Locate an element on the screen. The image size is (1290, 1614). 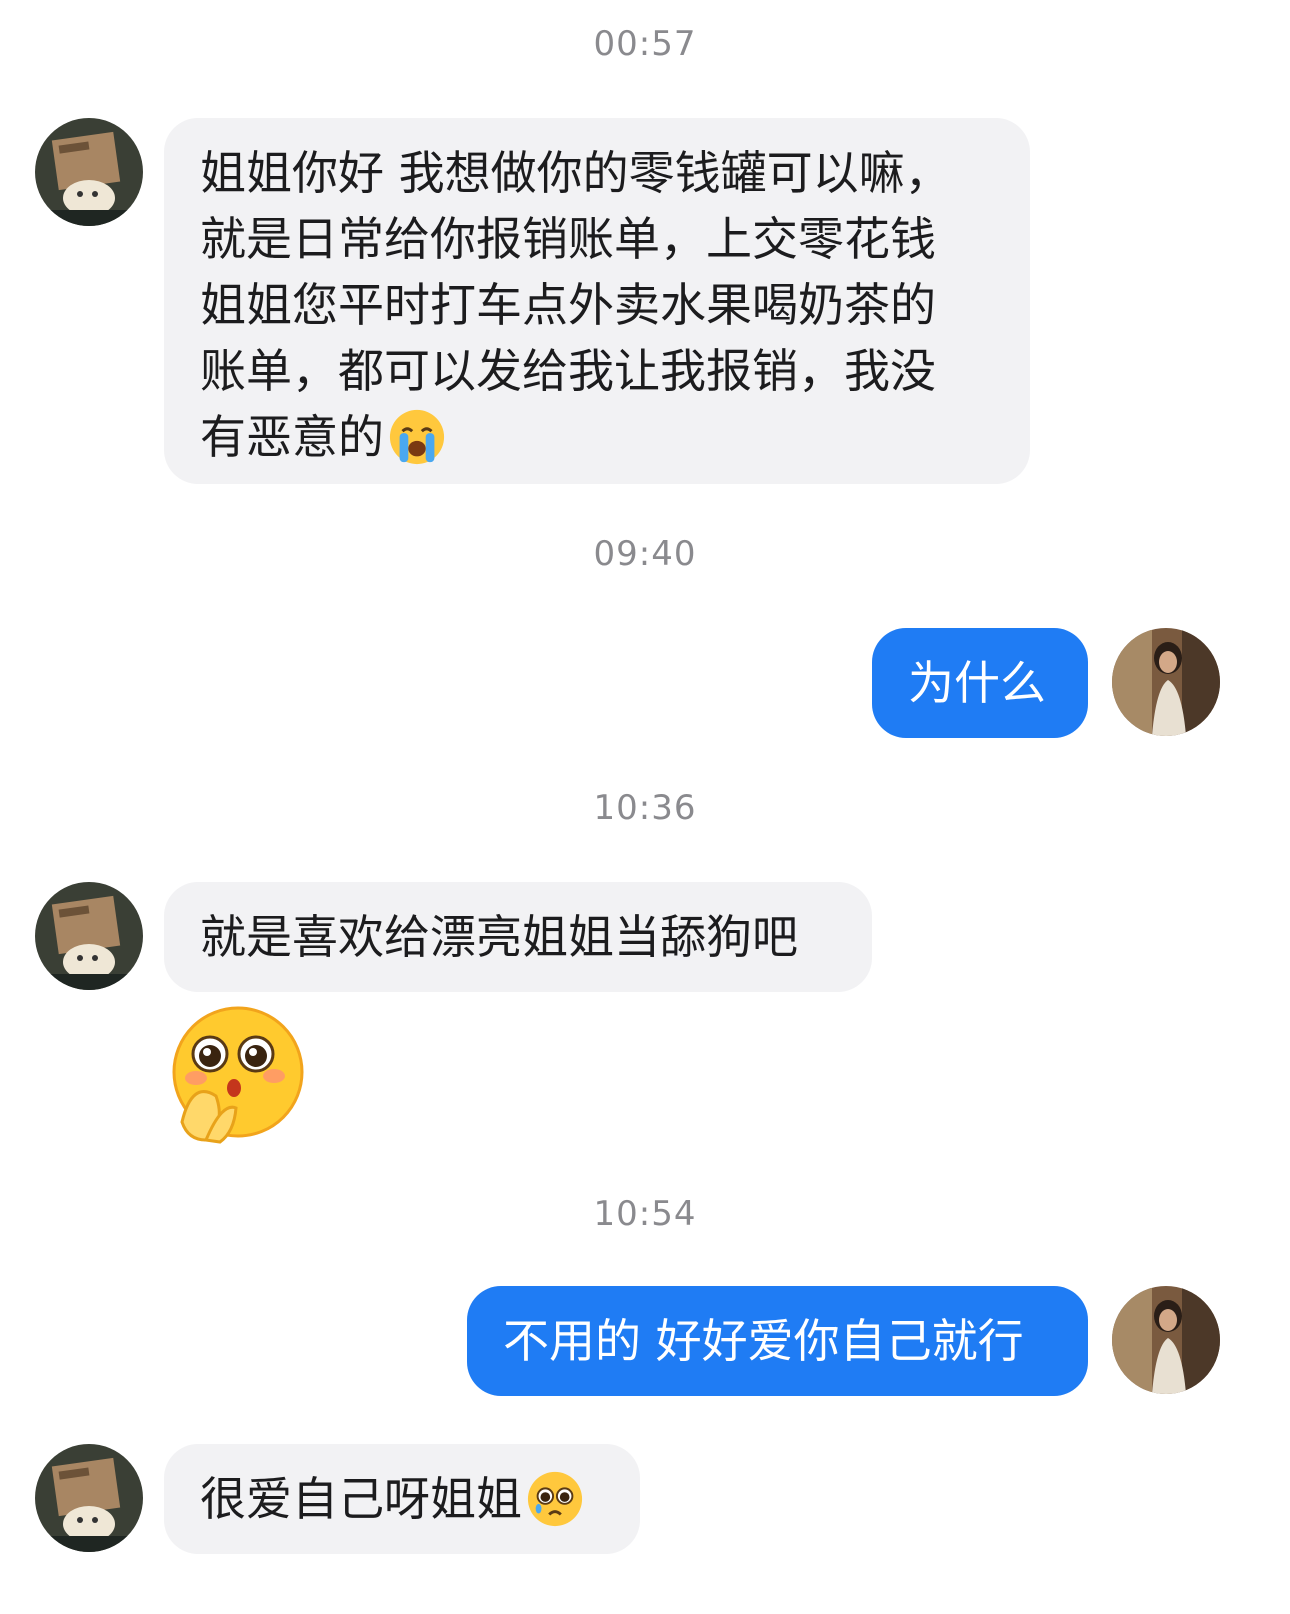
timestamp: 10:36 is located at coordinates (645, 808).